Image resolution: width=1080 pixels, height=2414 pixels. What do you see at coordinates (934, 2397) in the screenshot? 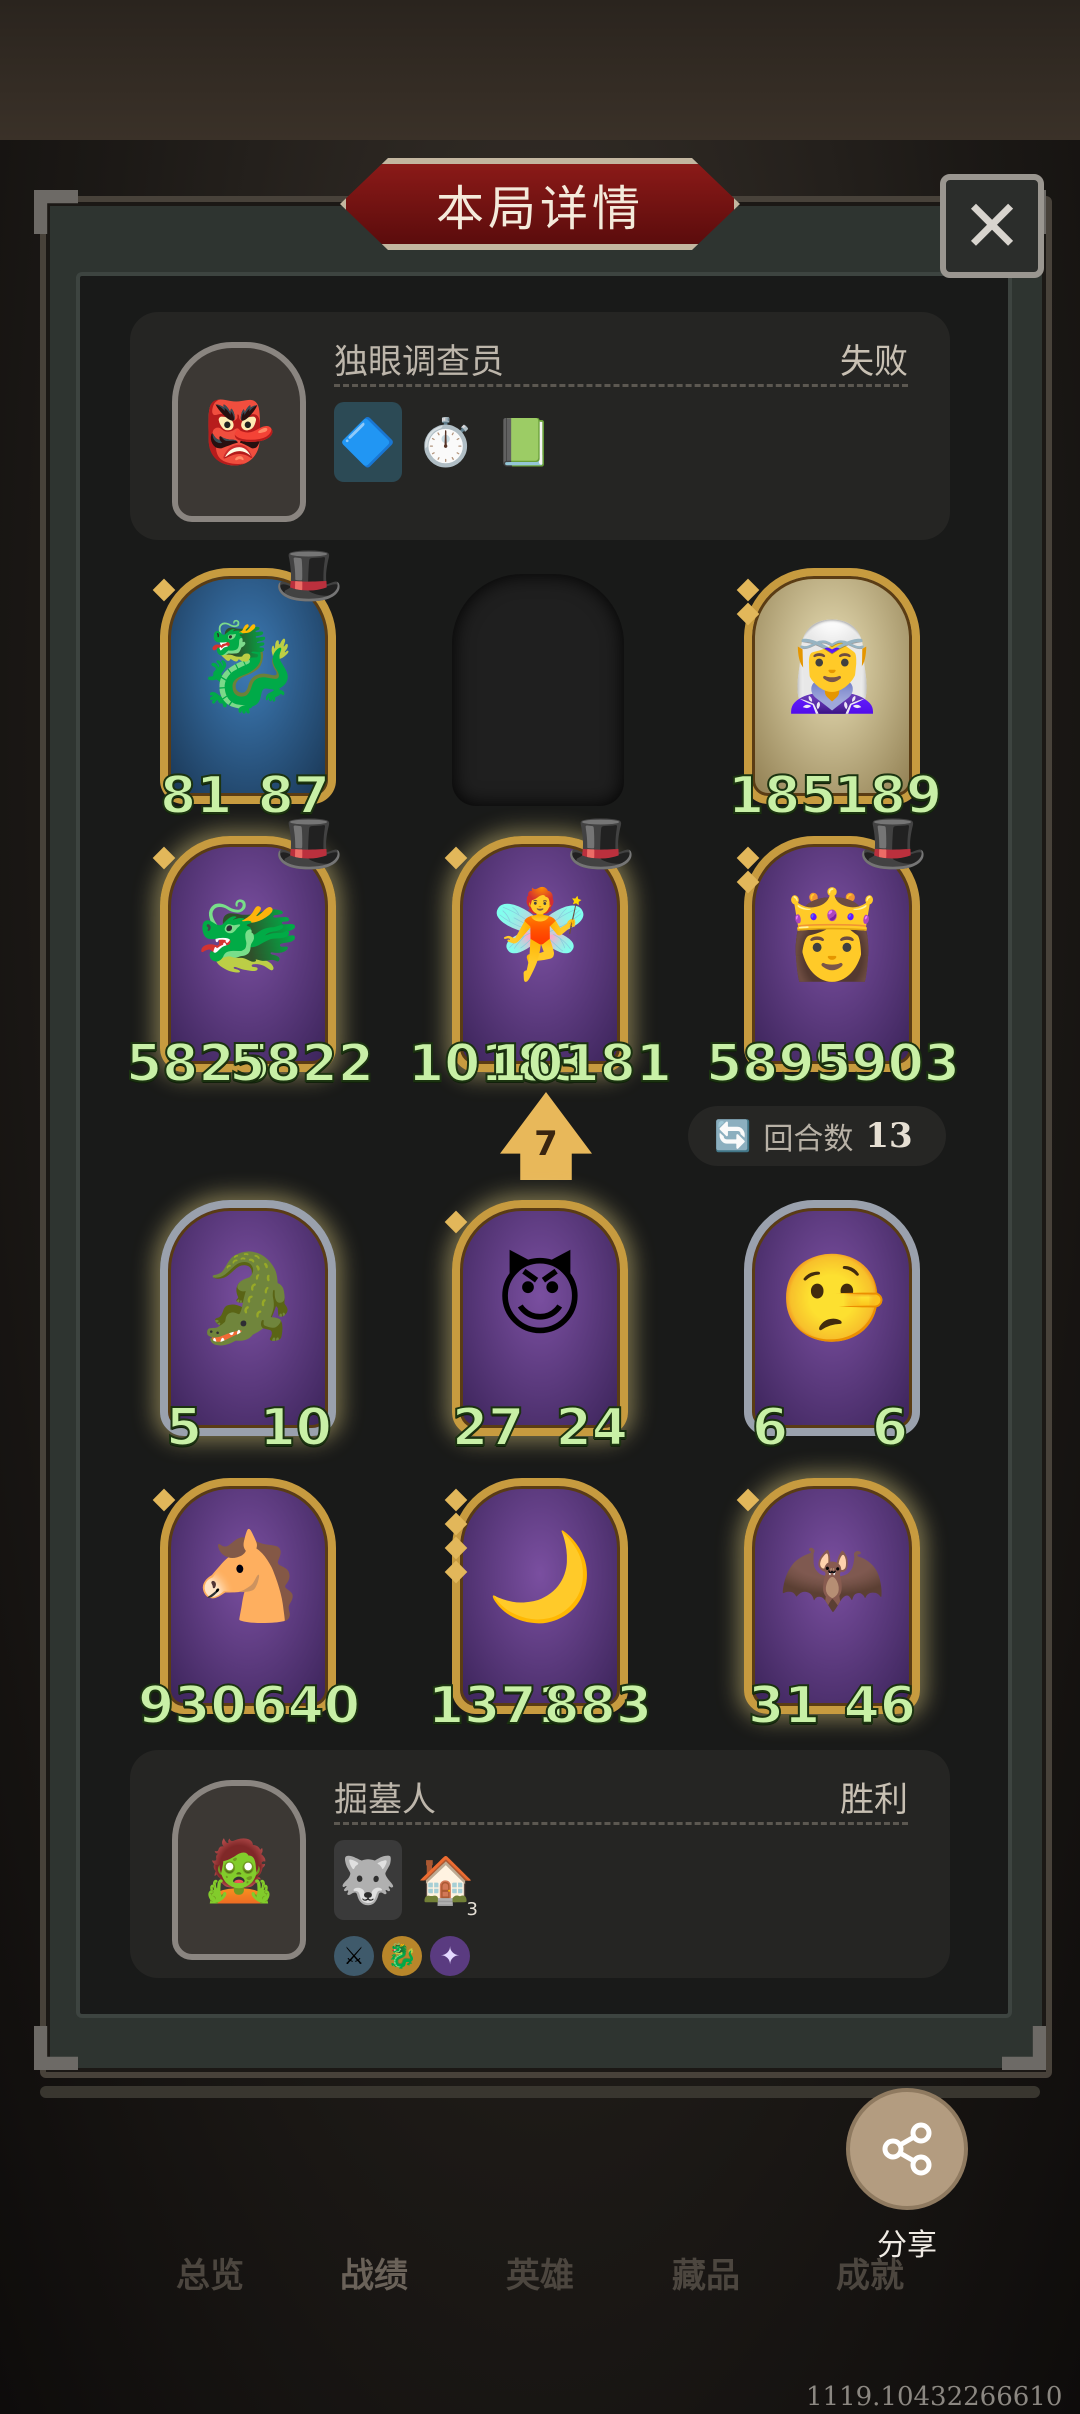
I see `footer-id: 1119.10432266610` at bounding box center [934, 2397].